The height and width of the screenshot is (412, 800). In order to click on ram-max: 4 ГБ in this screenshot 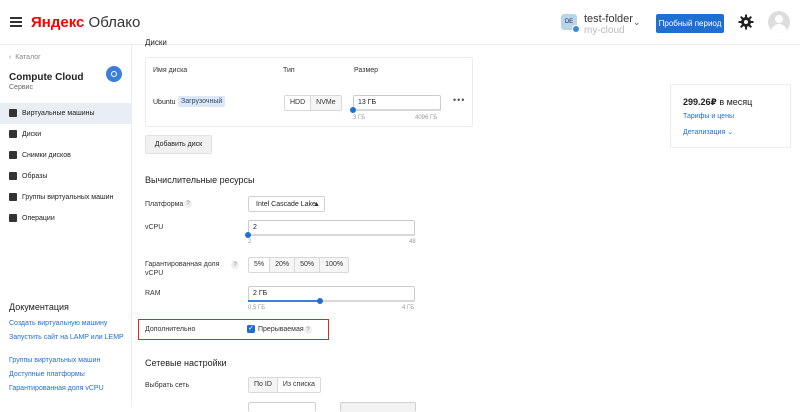, I will do `click(408, 308)`.